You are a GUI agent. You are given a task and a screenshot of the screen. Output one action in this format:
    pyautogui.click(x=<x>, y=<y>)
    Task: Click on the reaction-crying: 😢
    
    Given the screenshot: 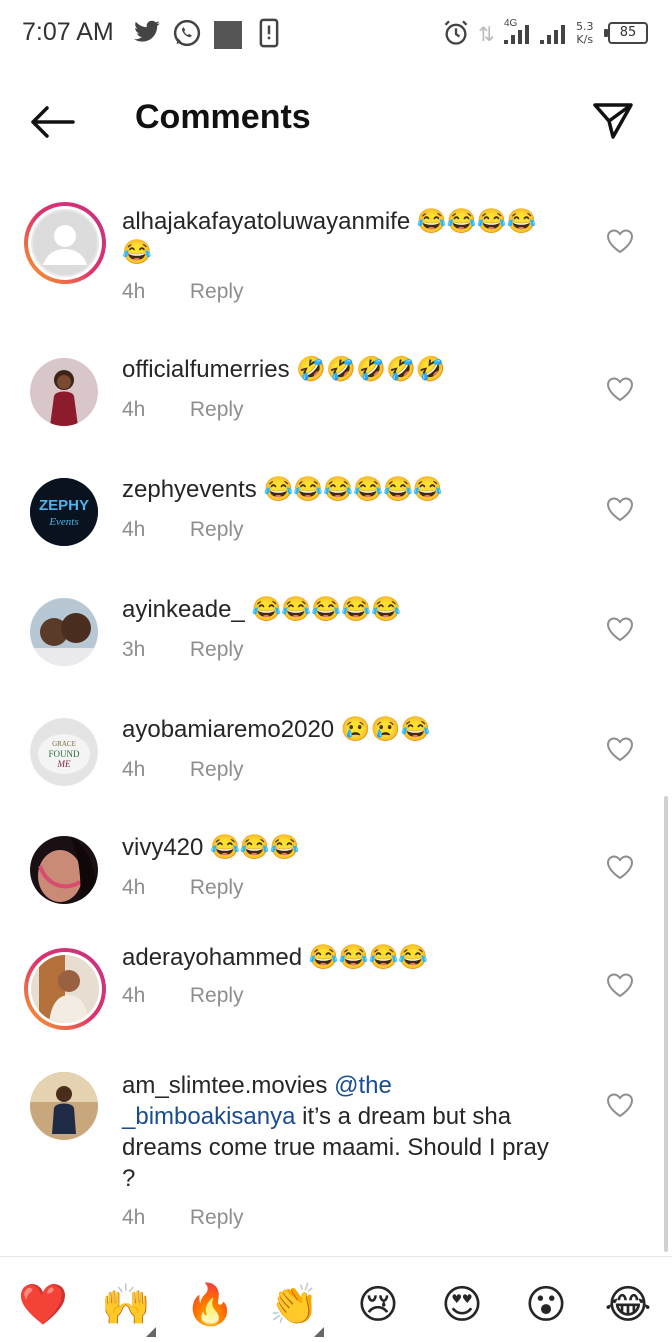 What is the action you would take?
    pyautogui.click(x=378, y=1305)
    